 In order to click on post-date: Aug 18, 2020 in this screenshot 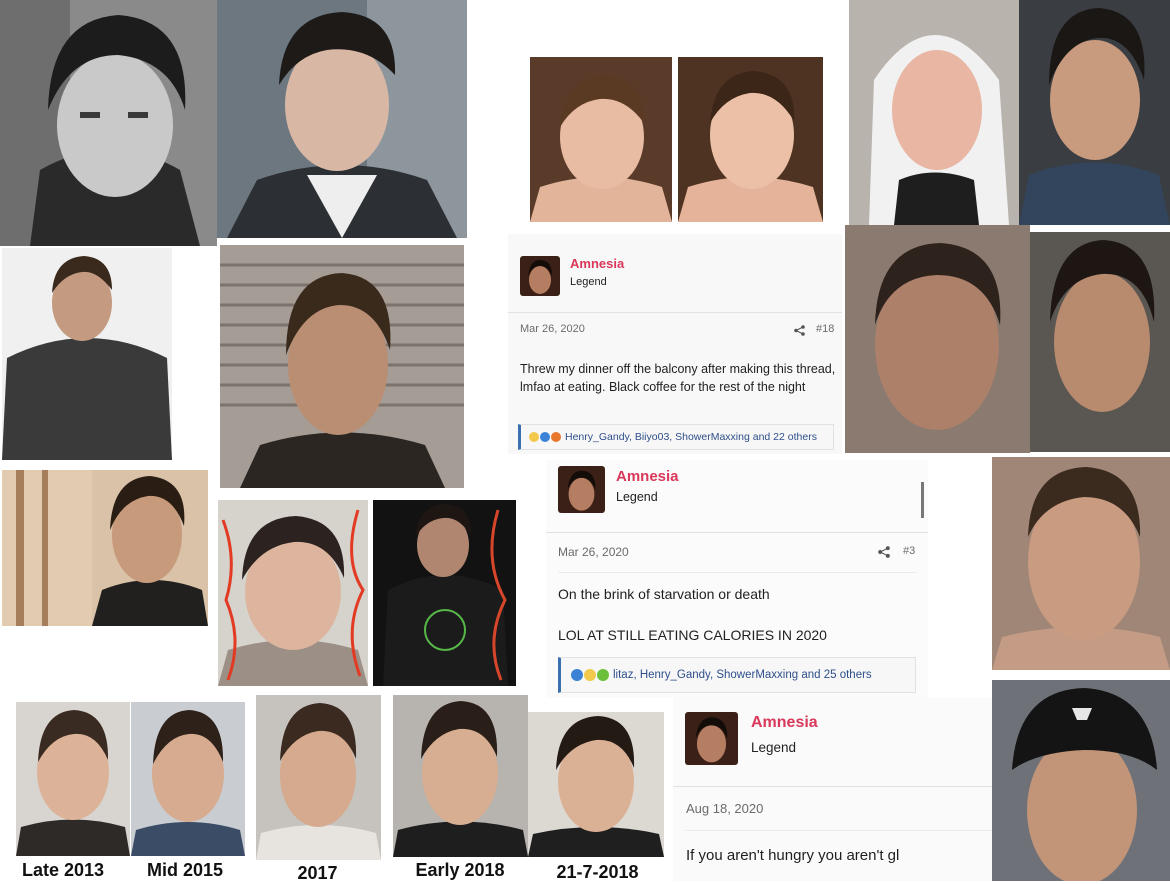, I will do `click(724, 808)`.